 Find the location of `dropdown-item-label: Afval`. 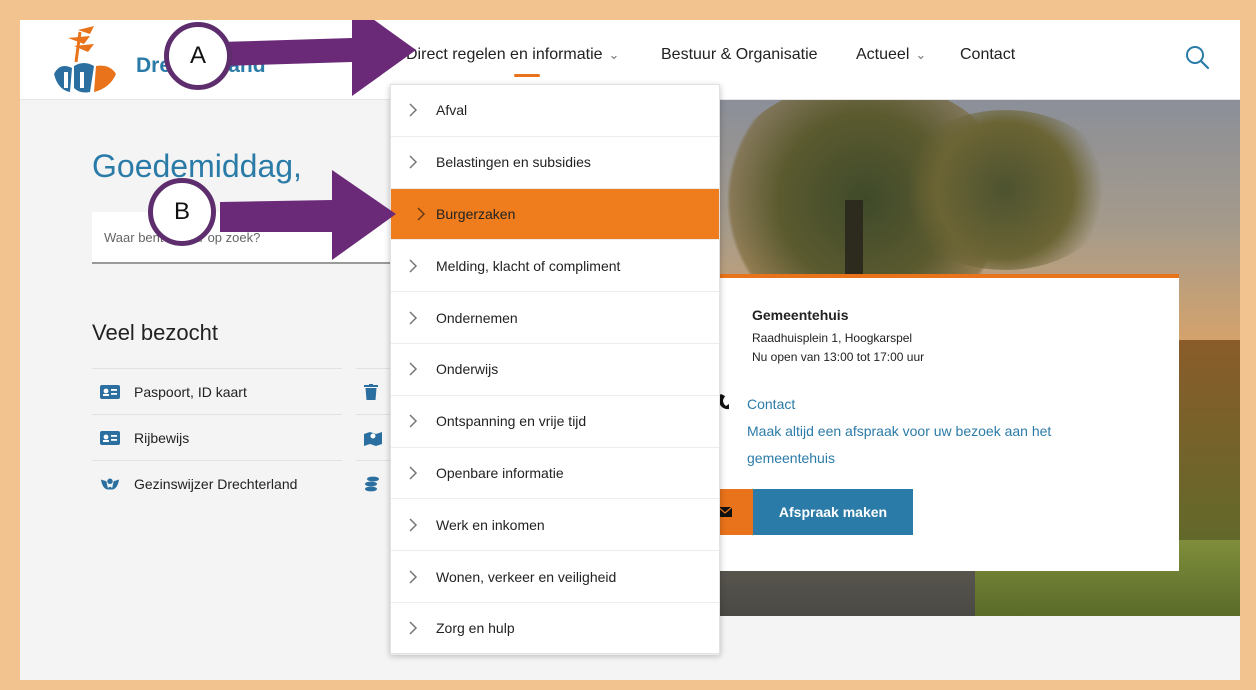

dropdown-item-label: Afval is located at coordinates (452, 110).